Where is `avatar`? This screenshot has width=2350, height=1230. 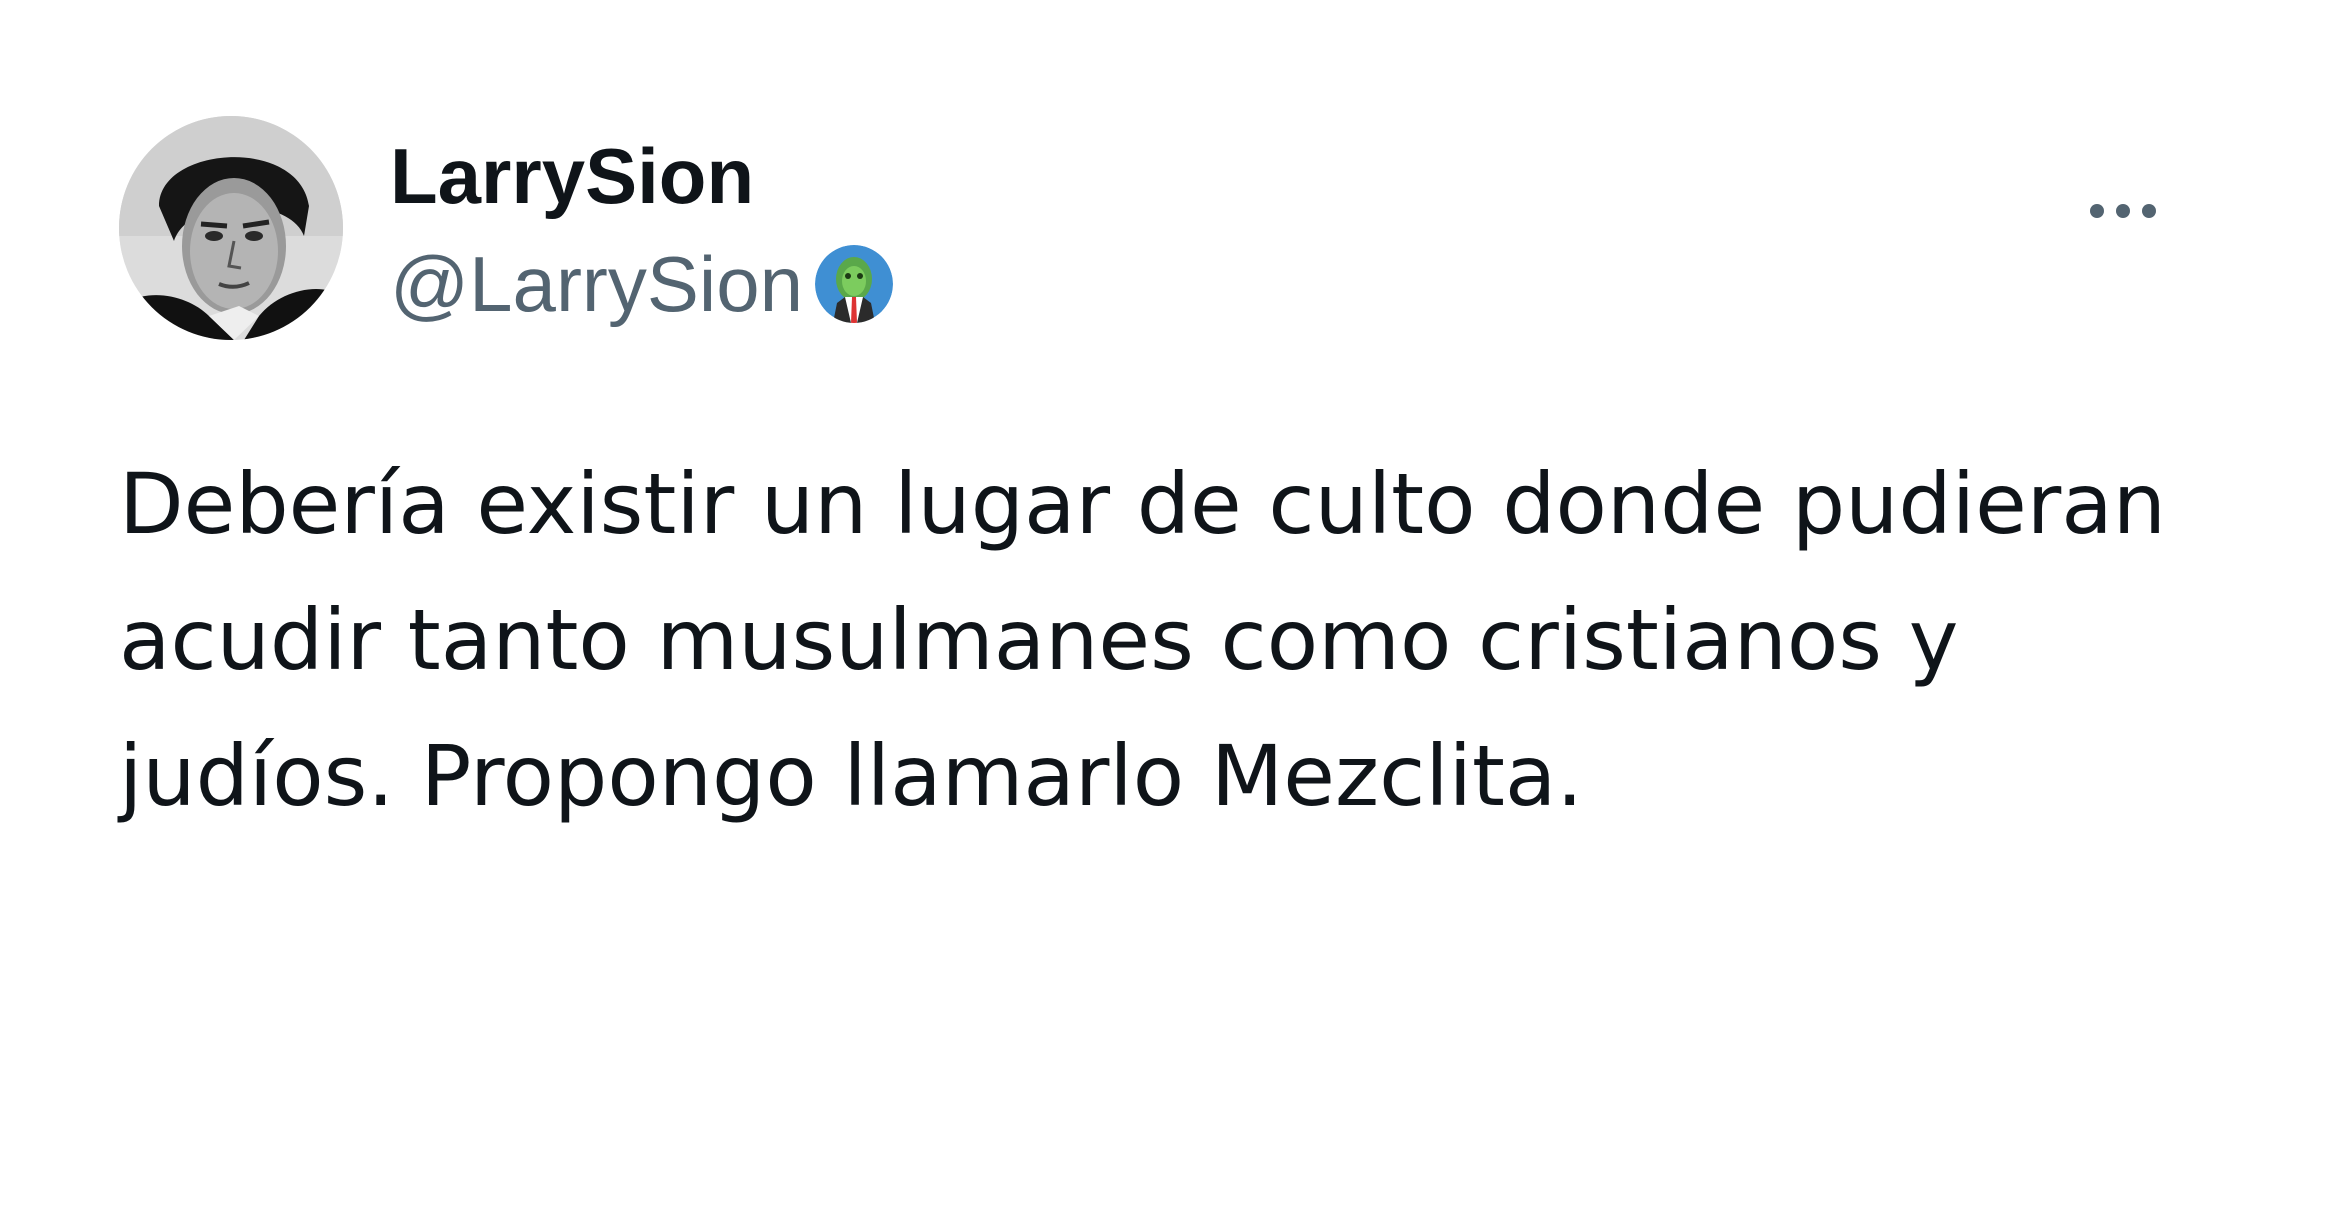
avatar is located at coordinates (231, 228).